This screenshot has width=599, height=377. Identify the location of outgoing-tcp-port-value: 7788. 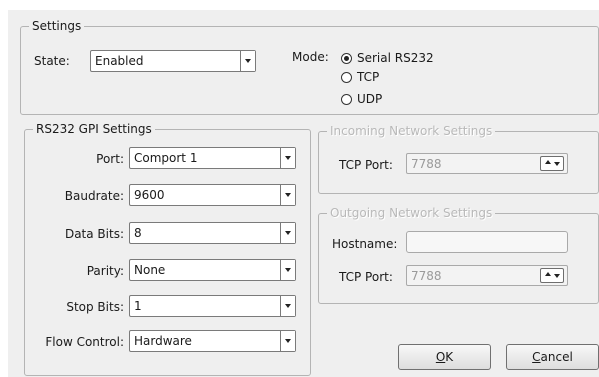
(426, 276).